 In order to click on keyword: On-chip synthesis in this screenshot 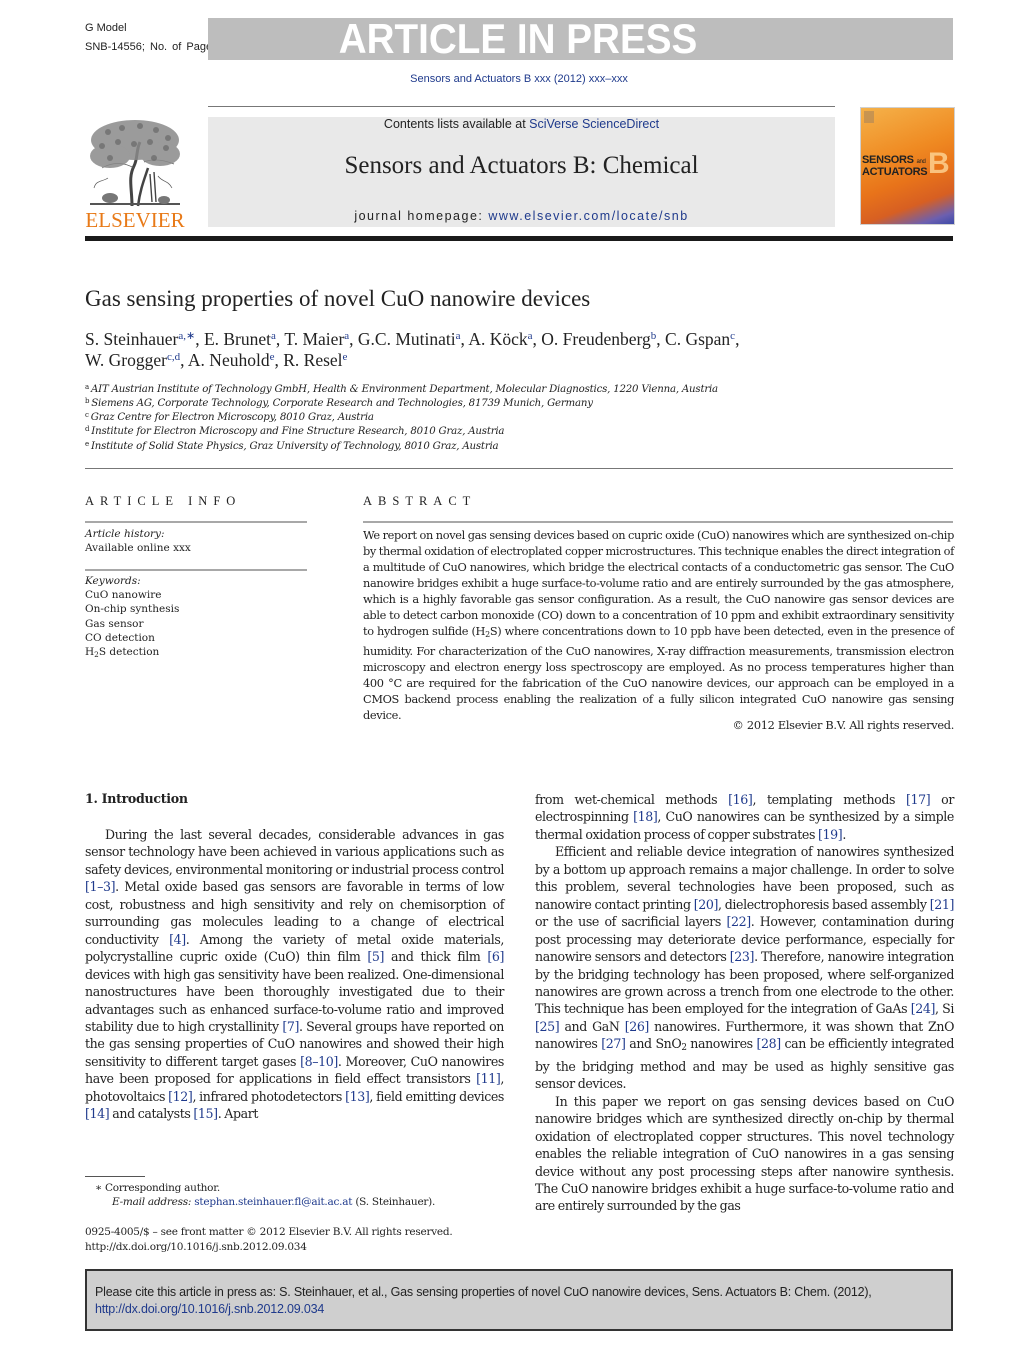, I will do `click(132, 609)`.